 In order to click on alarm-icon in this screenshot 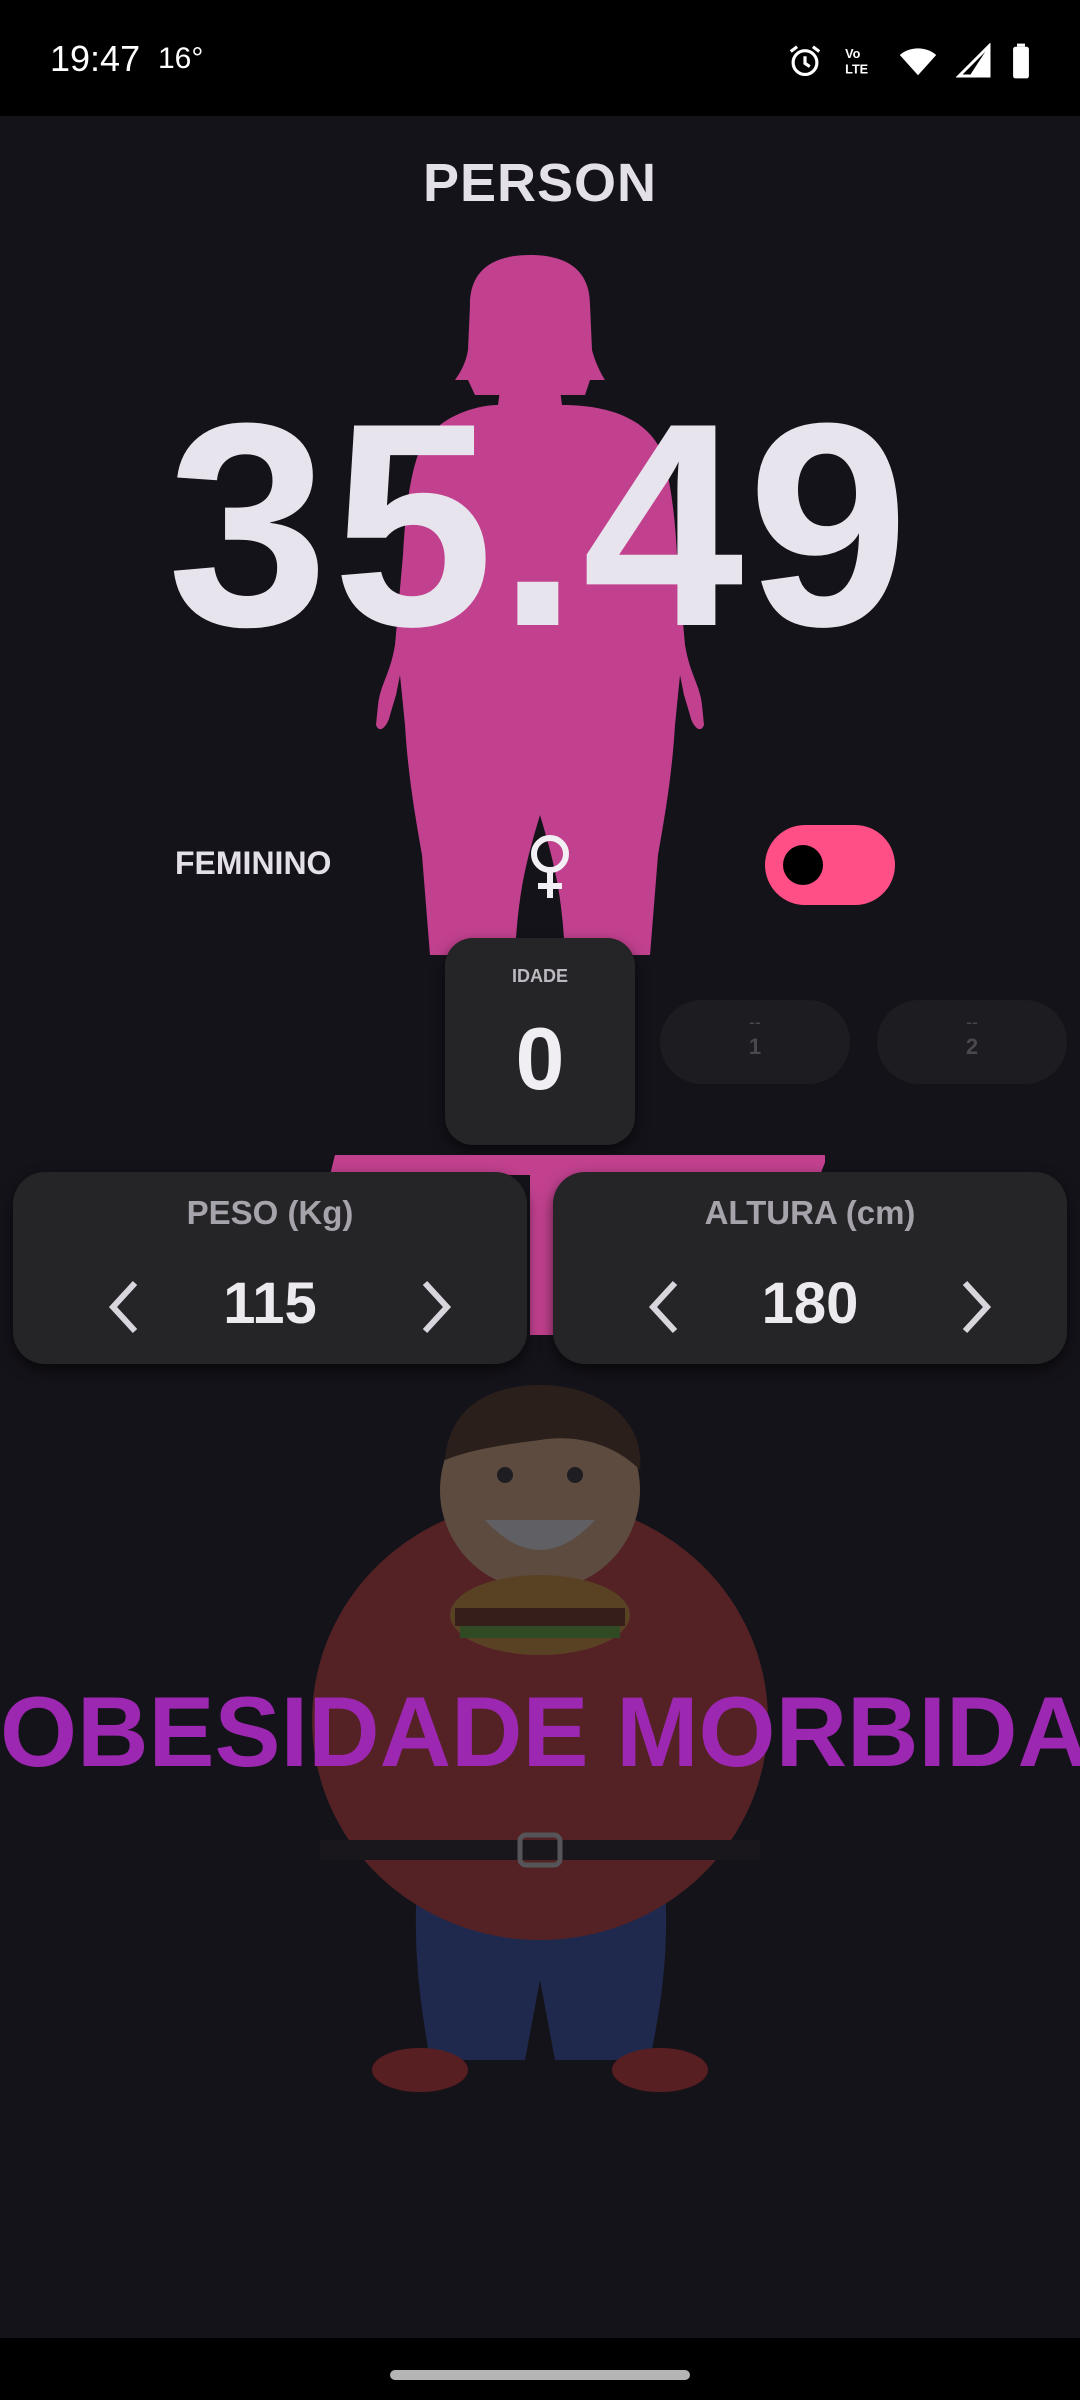, I will do `click(805, 61)`.